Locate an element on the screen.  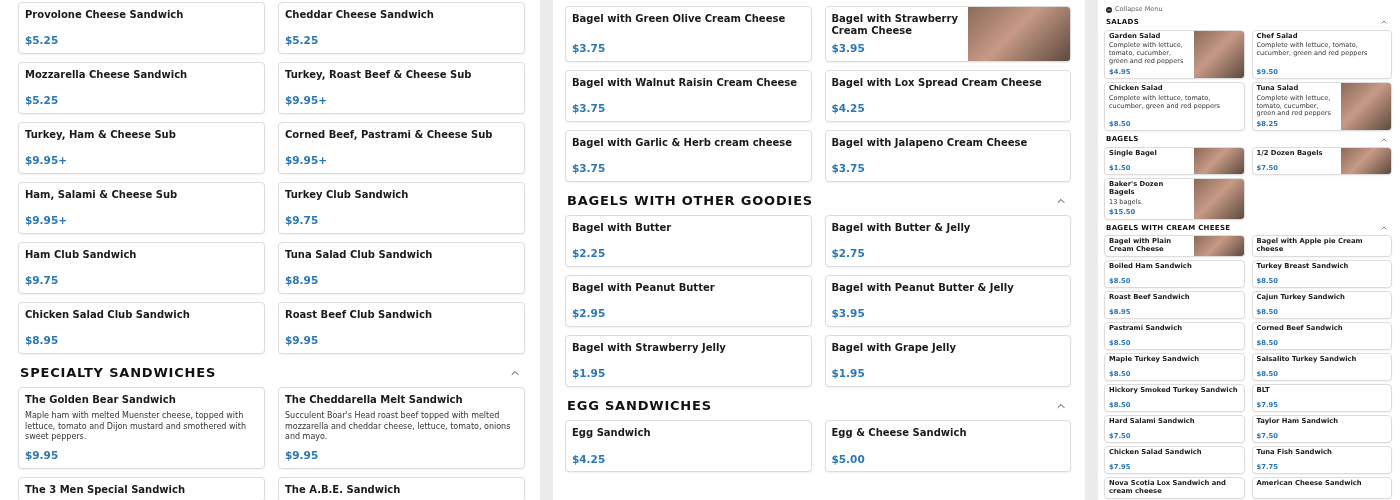
item-name: Bagel with Lox Spread Cream Cheese is located at coordinates (937, 82).